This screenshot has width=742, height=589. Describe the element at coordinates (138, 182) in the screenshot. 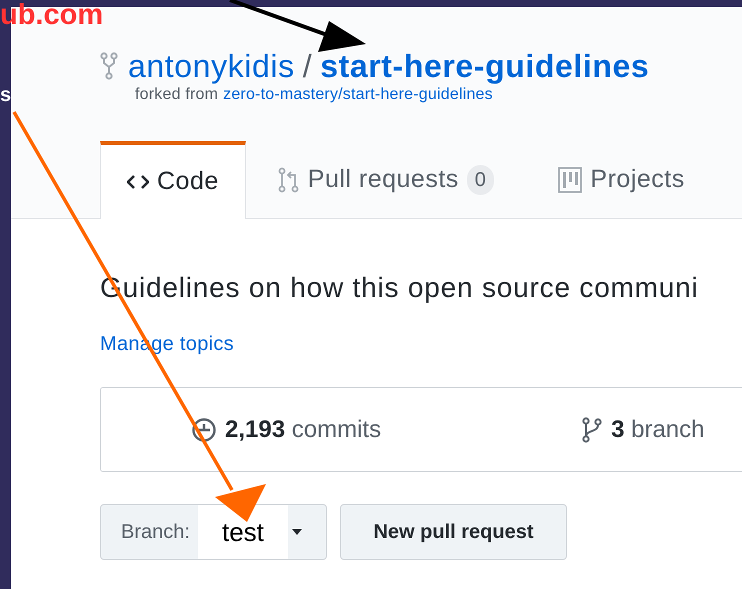

I see `code-icon` at that location.